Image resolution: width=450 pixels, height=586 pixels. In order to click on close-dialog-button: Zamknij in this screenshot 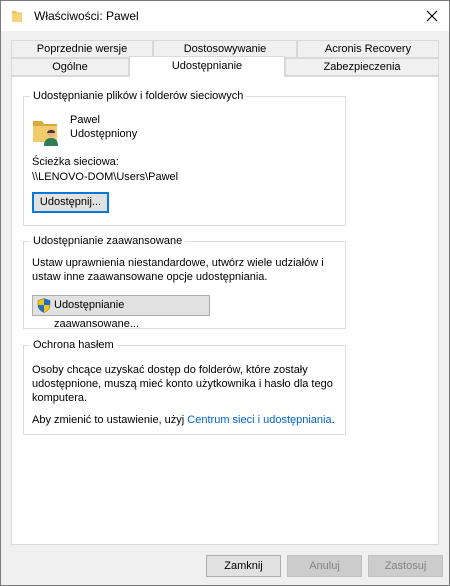, I will do `click(243, 566)`.